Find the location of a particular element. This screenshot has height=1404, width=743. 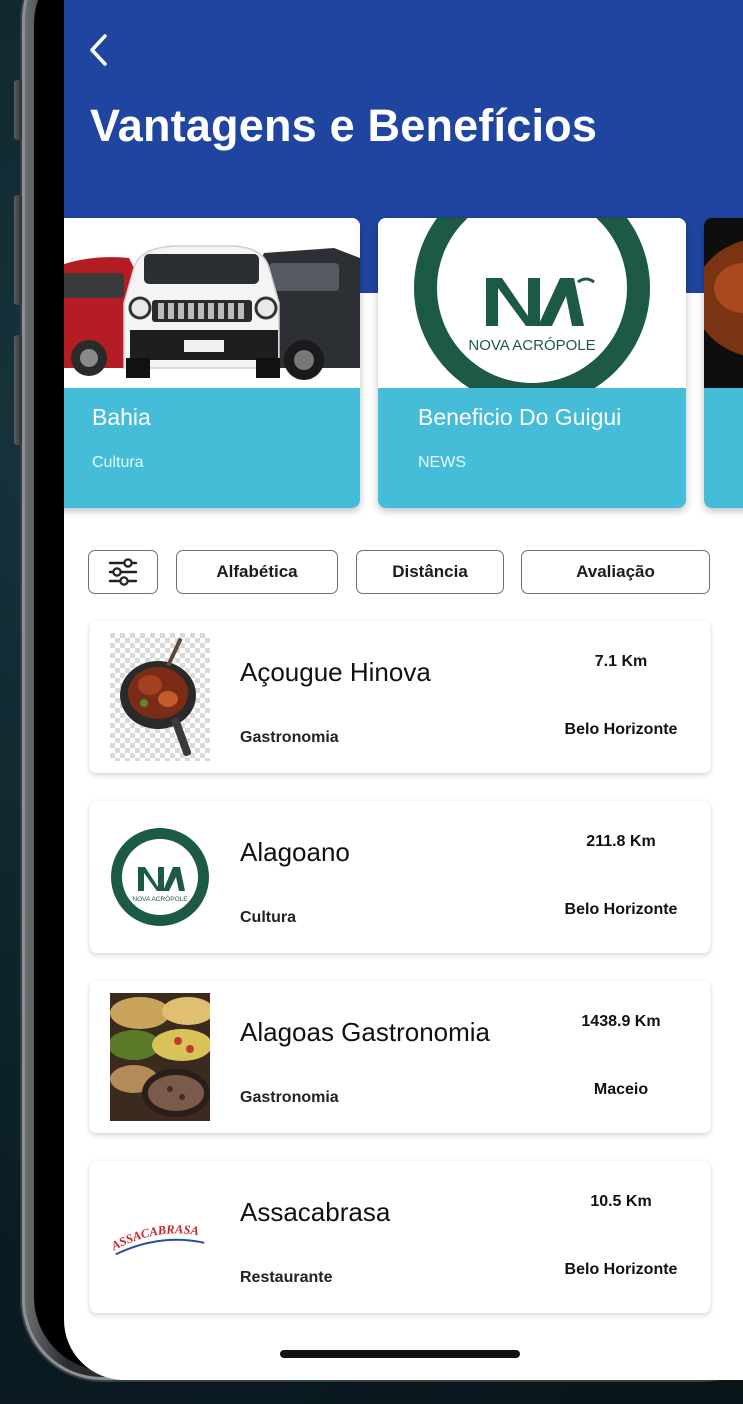

food-image is located at coordinates (723, 303).